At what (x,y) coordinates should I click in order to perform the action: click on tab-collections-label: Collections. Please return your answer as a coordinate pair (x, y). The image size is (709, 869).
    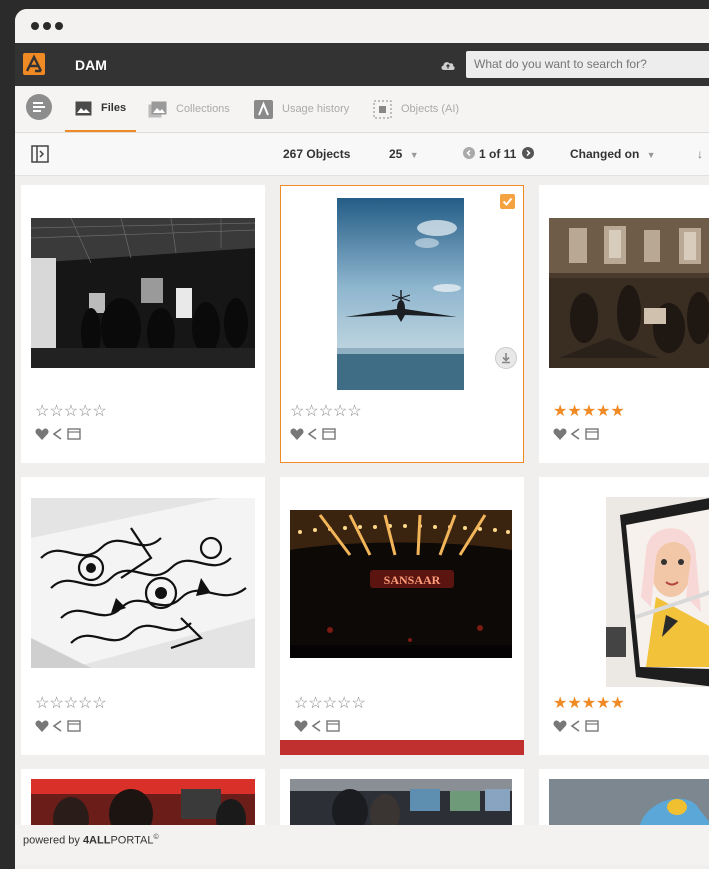
    Looking at the image, I should click on (203, 109).